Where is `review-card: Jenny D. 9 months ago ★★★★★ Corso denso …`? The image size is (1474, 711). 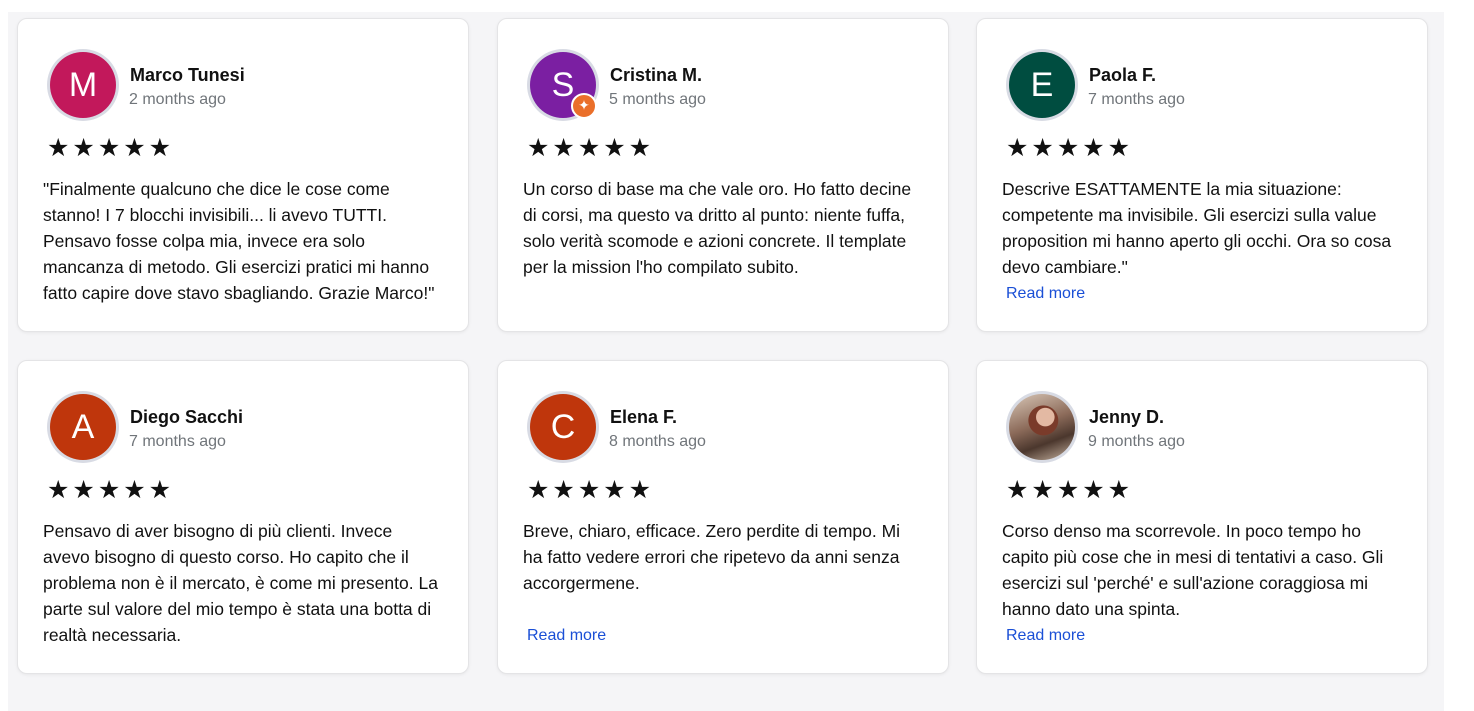
review-card: Jenny D. 9 months ago ★★★★★ Corso denso … is located at coordinates (1202, 517).